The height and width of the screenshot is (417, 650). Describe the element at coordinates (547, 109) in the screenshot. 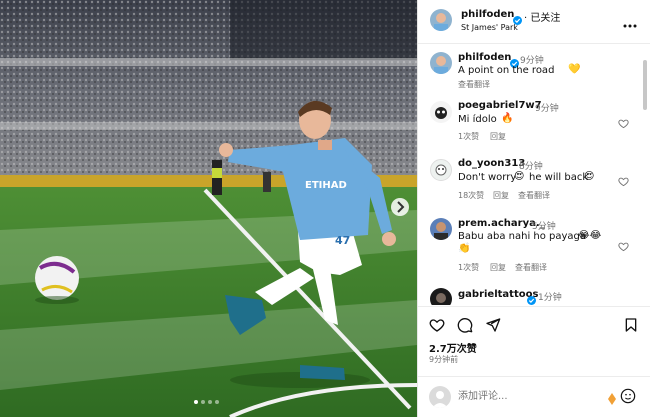

I see `comment-time: 9分钟` at that location.